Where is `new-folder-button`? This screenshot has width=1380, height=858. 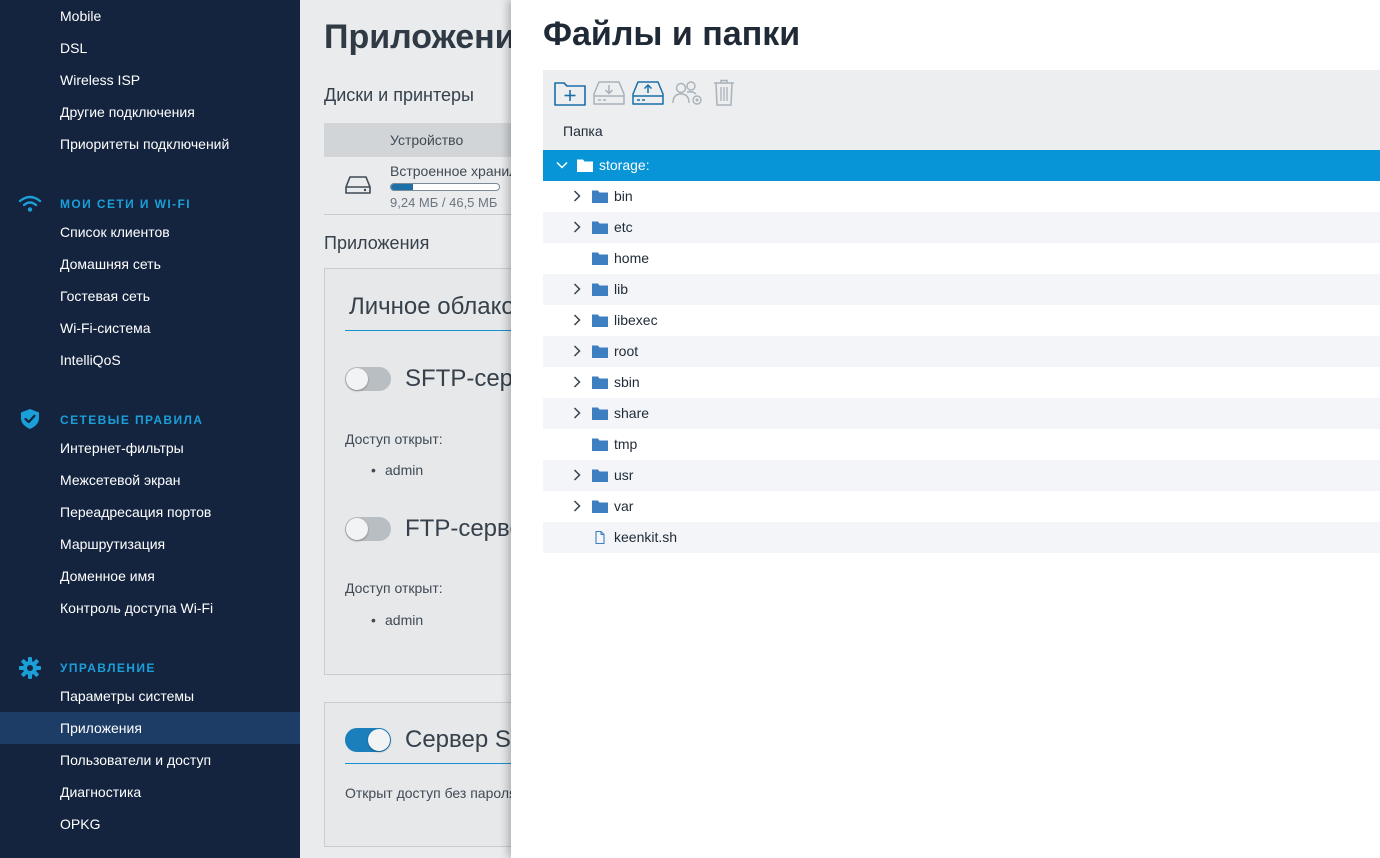
new-folder-button is located at coordinates (570, 93).